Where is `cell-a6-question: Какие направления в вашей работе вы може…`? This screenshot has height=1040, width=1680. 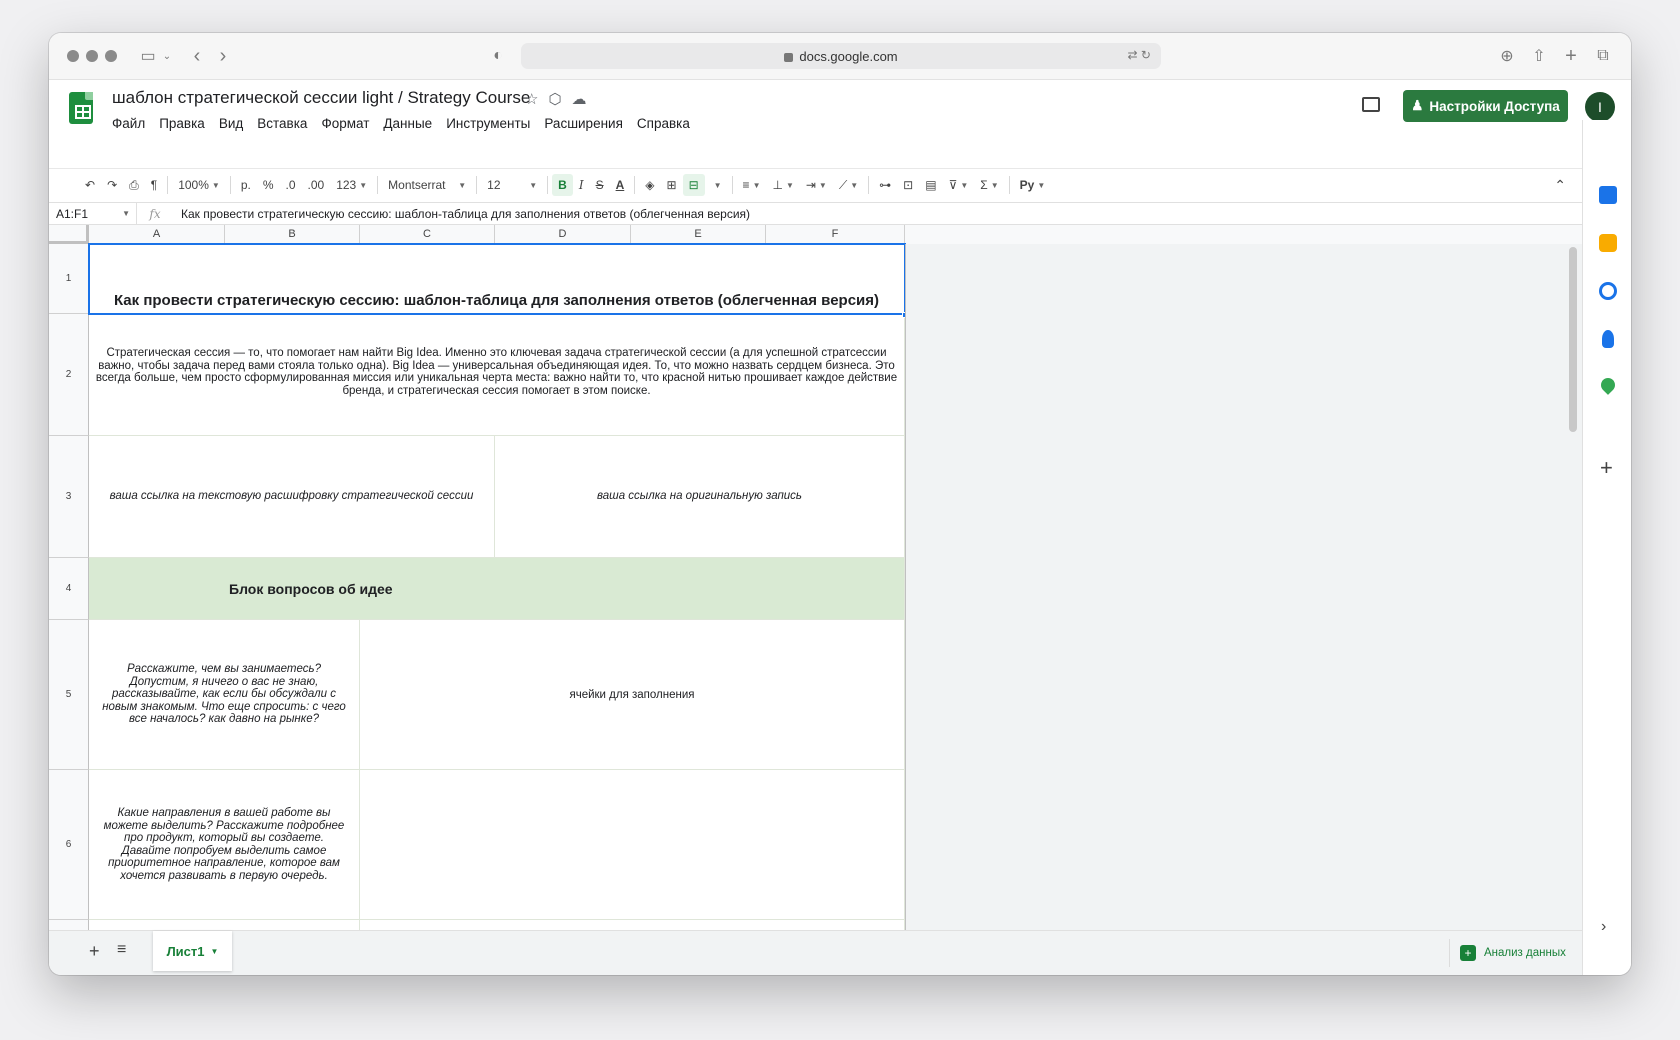 cell-a6-question: Какие направления в вашей работе вы може… is located at coordinates (224, 845).